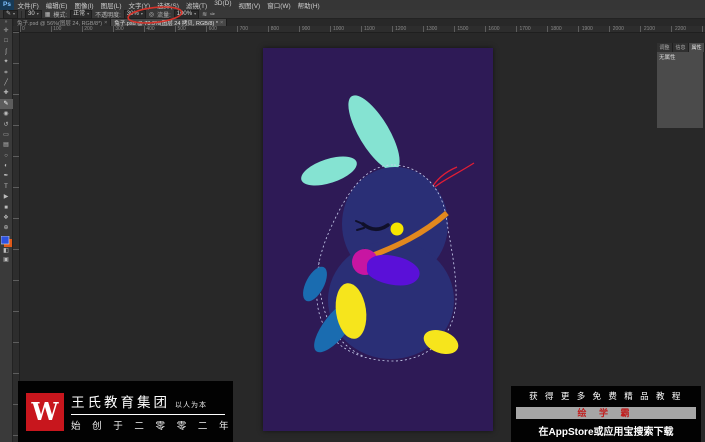 The width and height of the screenshot is (705, 442). Describe the element at coordinates (6, 208) in the screenshot. I see `tool-shape: ■` at that location.